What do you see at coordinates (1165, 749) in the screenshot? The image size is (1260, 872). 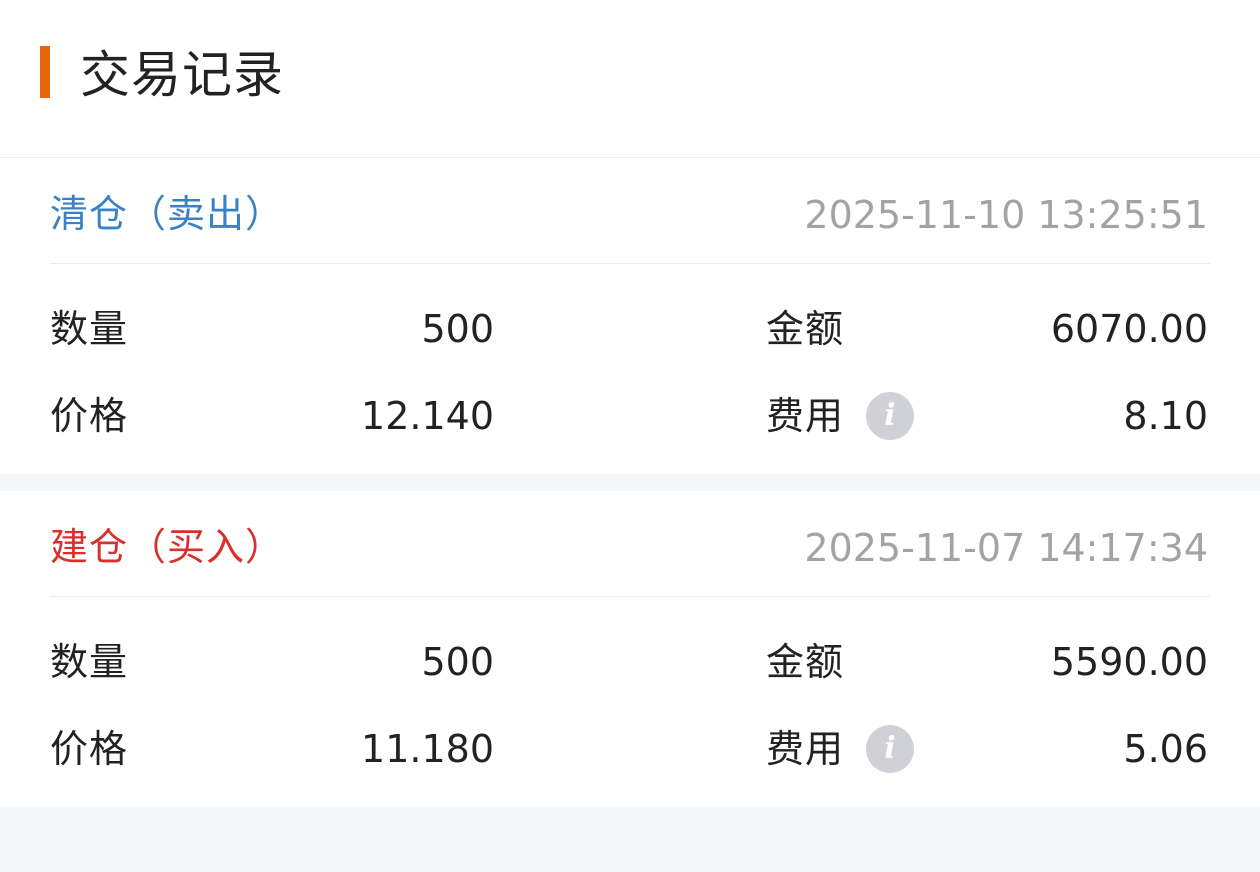 I see `fee-value: 5.06` at bounding box center [1165, 749].